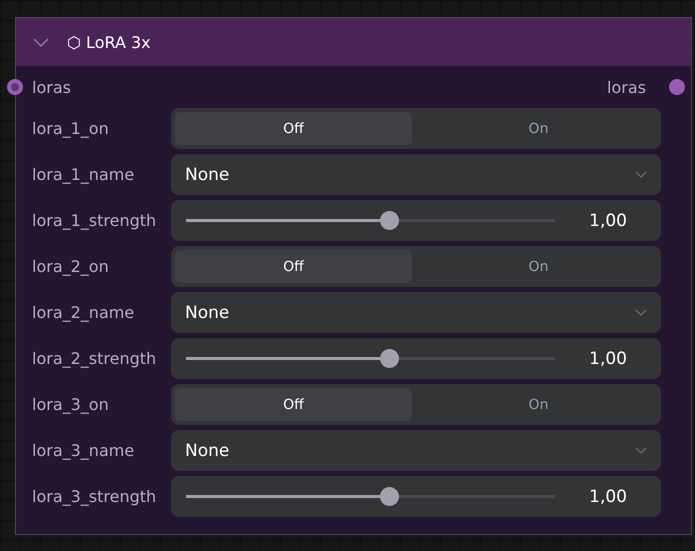 The width and height of the screenshot is (695, 551). What do you see at coordinates (71, 128) in the screenshot?
I see `widget-label: lora_1_on` at bounding box center [71, 128].